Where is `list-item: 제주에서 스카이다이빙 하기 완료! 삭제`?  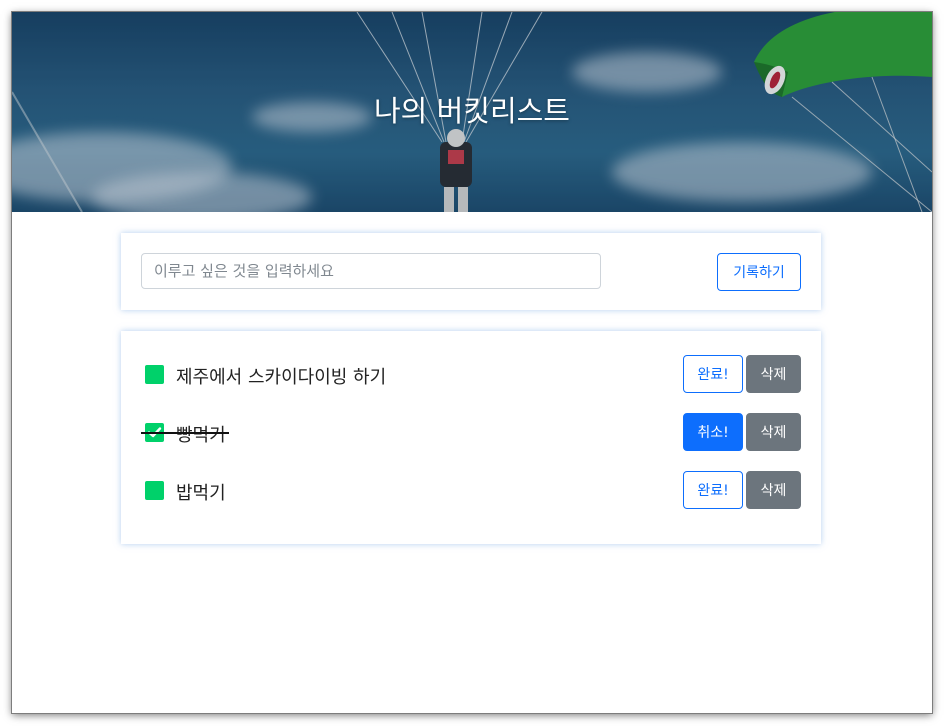
list-item: 제주에서 스카이다이빙 하기 완료! 삭제 is located at coordinates (471, 374).